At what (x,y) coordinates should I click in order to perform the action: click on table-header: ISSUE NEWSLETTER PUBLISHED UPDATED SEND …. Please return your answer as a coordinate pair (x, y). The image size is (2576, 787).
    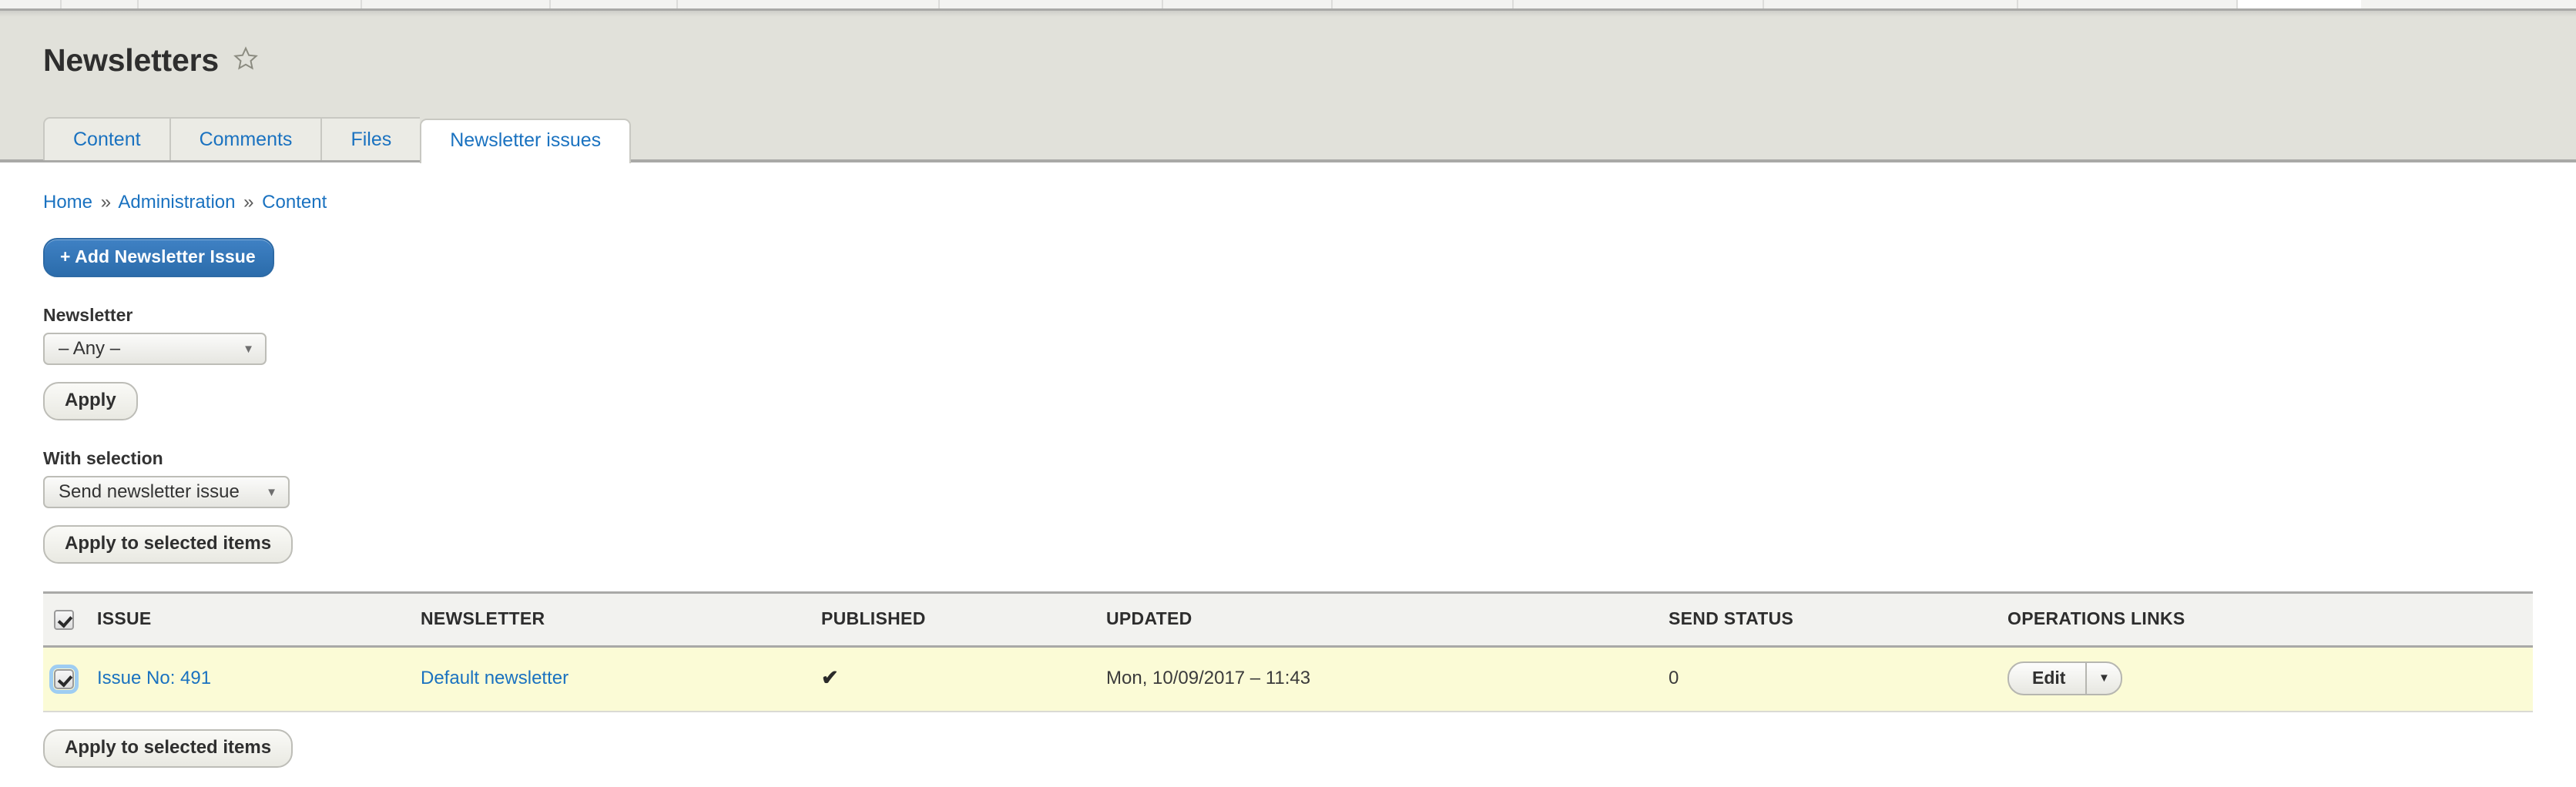
    Looking at the image, I should click on (1288, 619).